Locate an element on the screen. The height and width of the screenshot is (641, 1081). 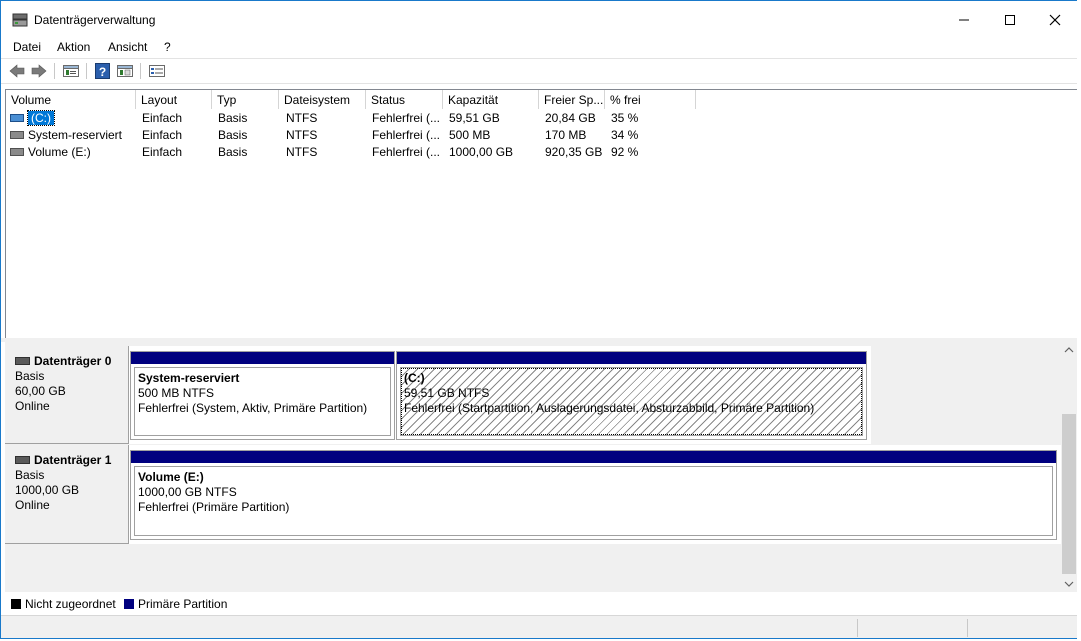
disk-view-scrollbar is located at coordinates (1069, 467).